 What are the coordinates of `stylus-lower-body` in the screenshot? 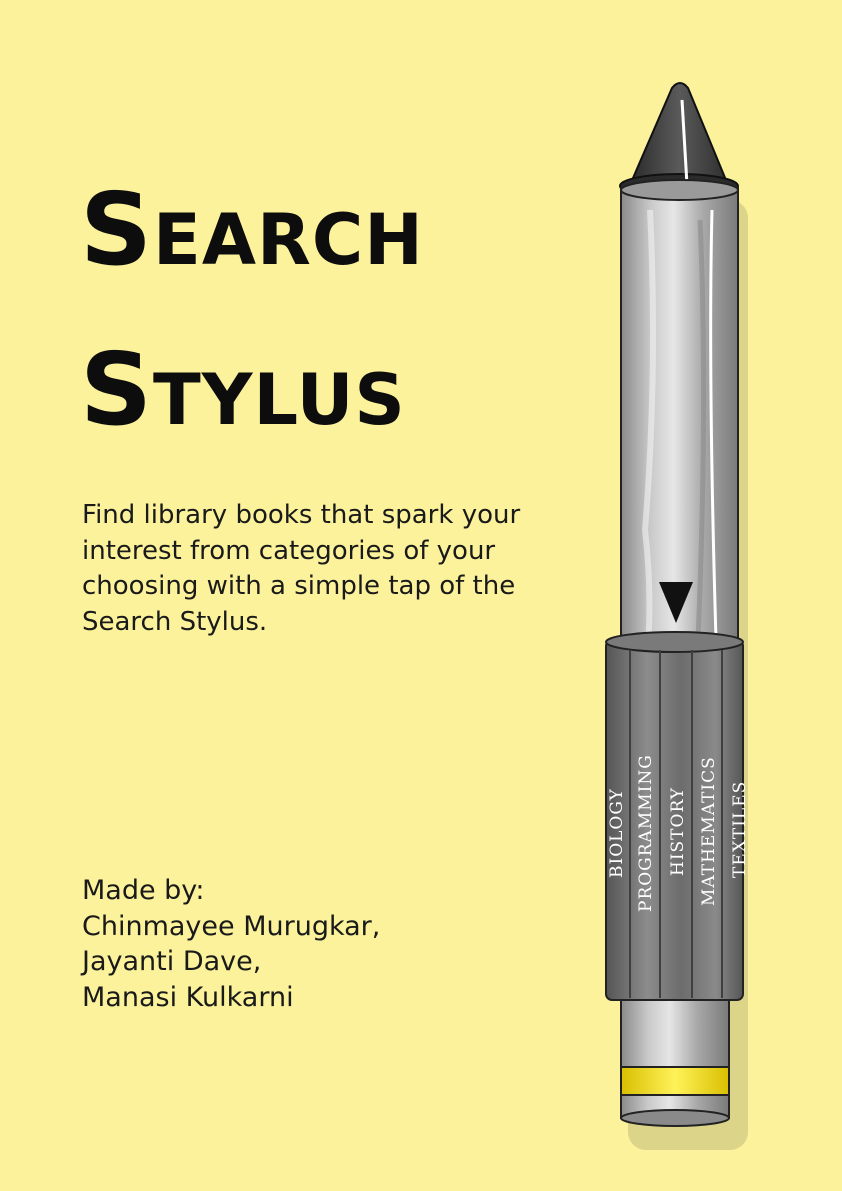 It's located at (675, 1063).